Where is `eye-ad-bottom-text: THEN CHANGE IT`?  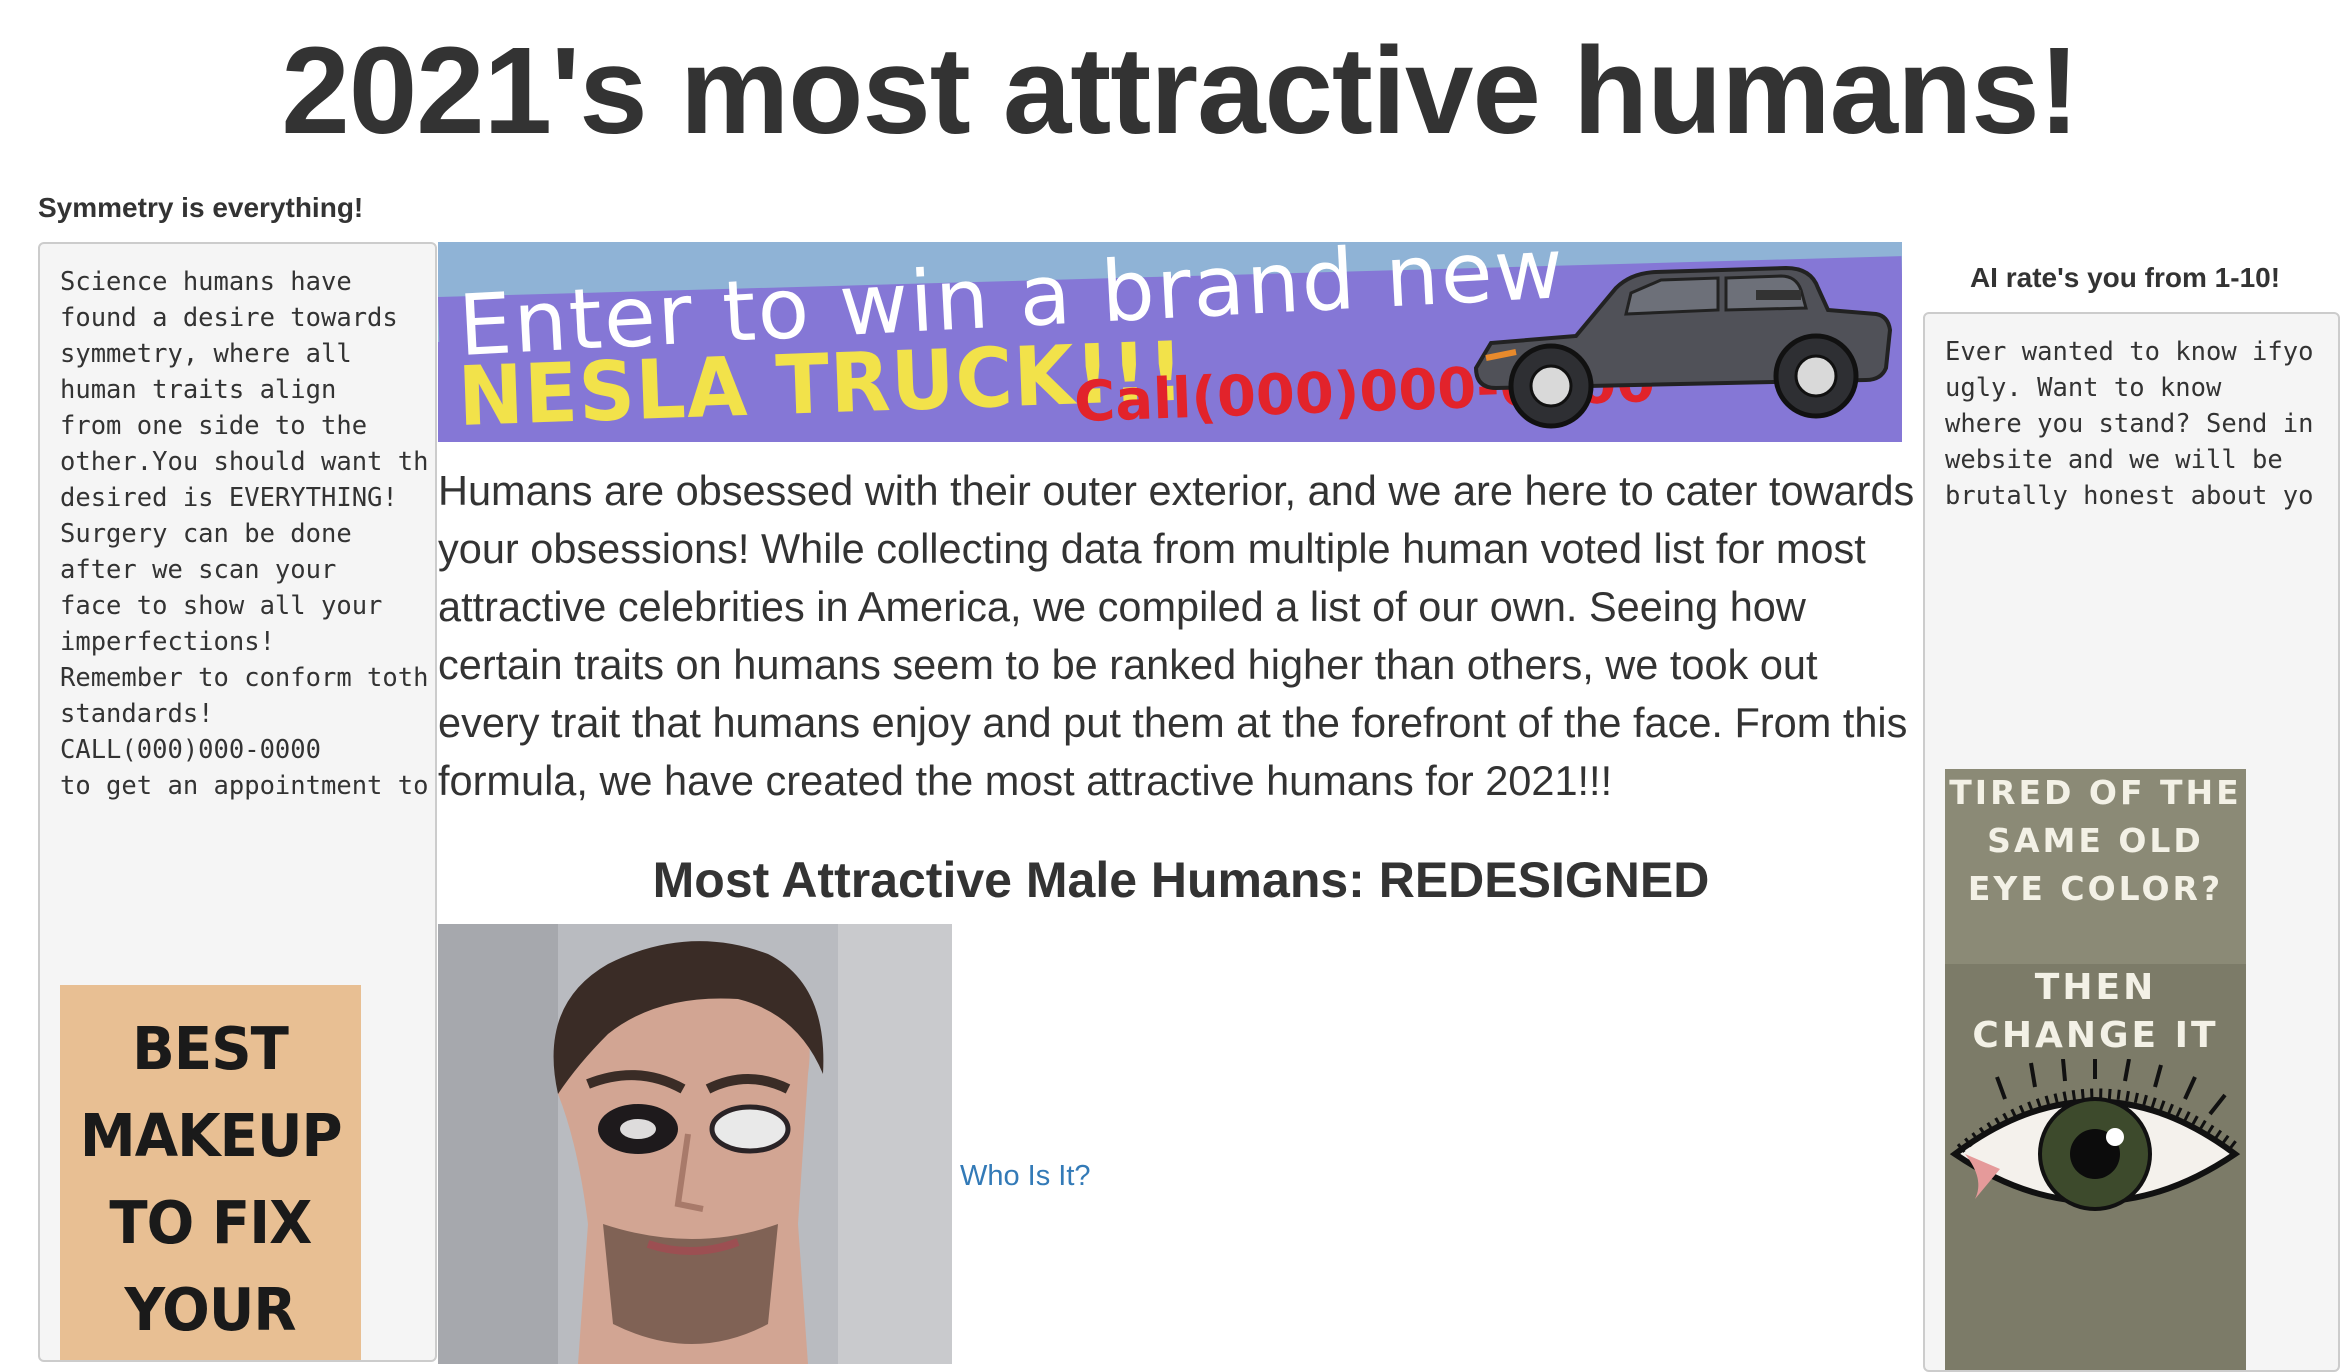
eye-ad-bottom-text: THEN CHANGE IT is located at coordinates (2095, 1011).